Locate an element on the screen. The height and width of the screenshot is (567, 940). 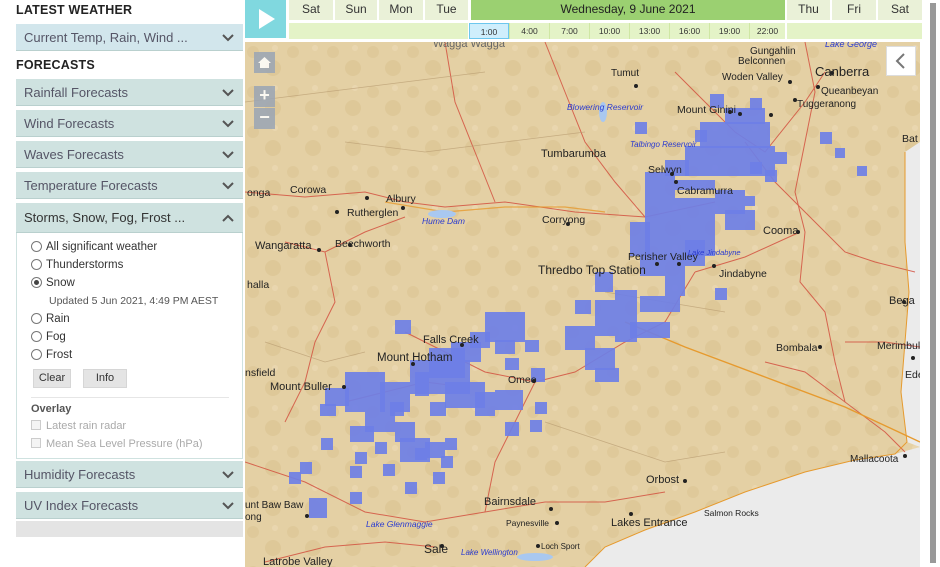
chevron-left-icon is located at coordinates (900, 61).